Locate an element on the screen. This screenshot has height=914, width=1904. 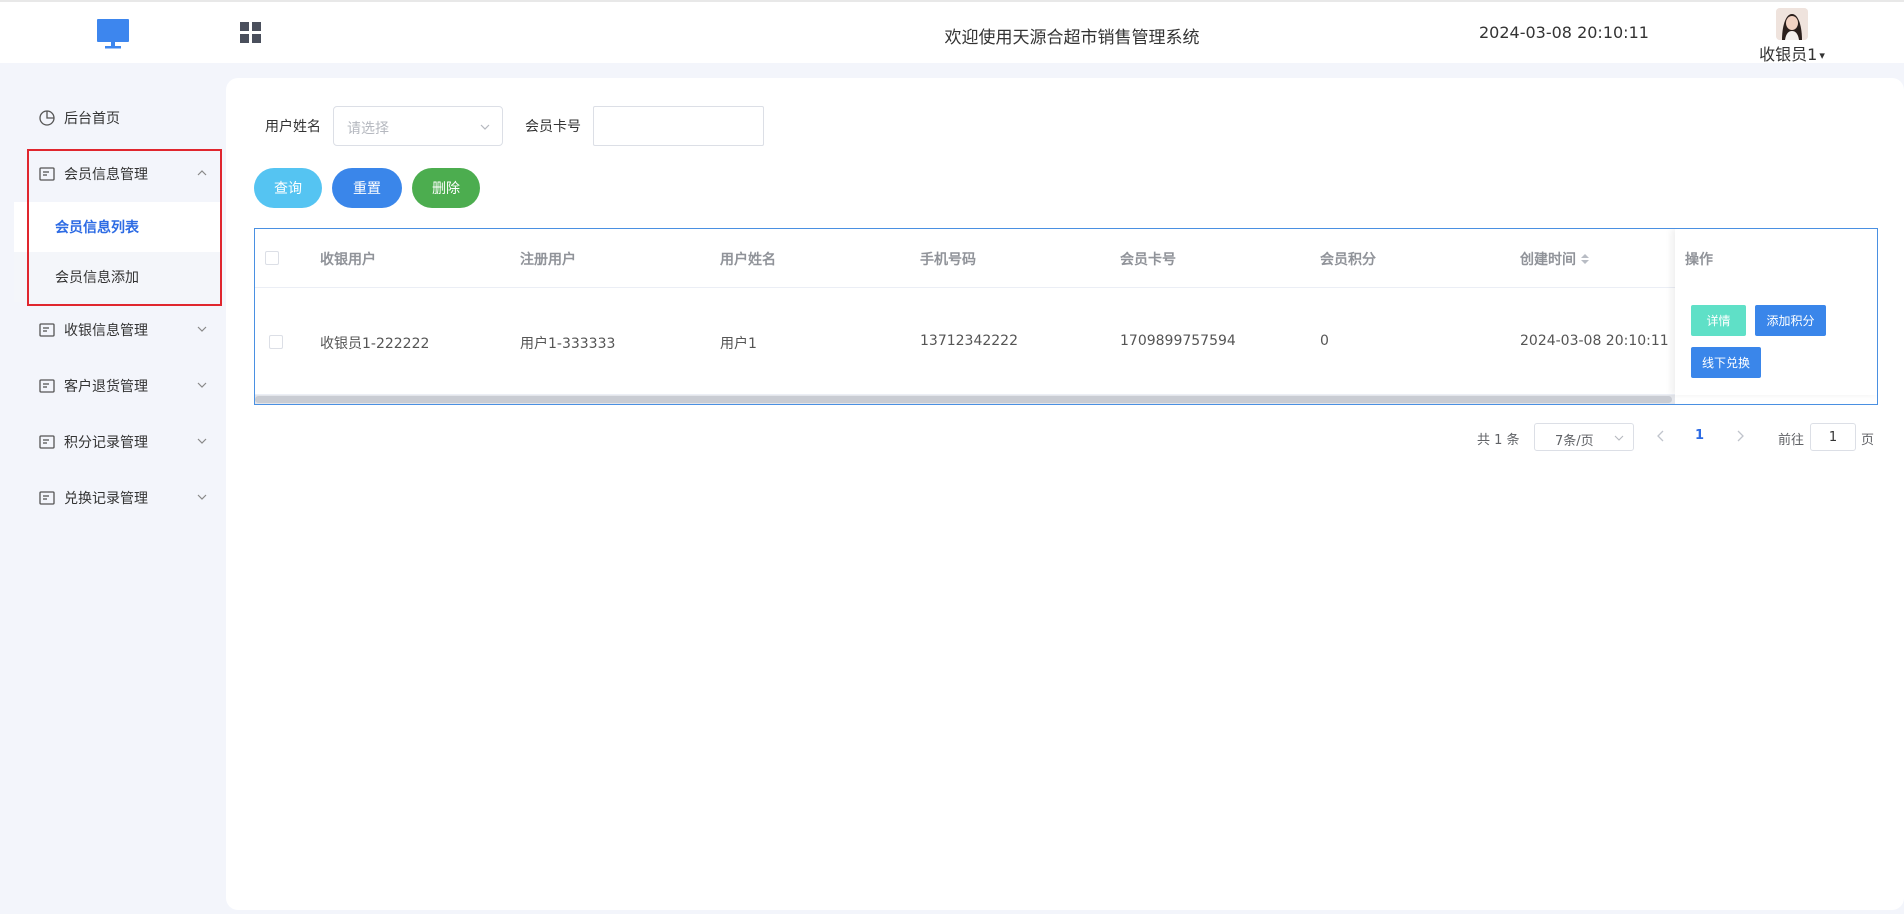
sidebar-item-exchange-records: 兑换记录管理 is located at coordinates (123, 498).